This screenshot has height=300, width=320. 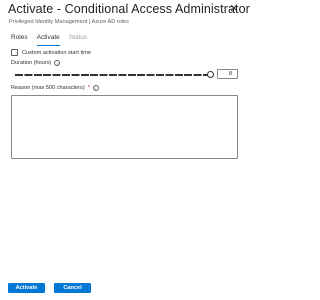 What do you see at coordinates (24, 40) in the screenshot?
I see `tab-roles: Roles` at bounding box center [24, 40].